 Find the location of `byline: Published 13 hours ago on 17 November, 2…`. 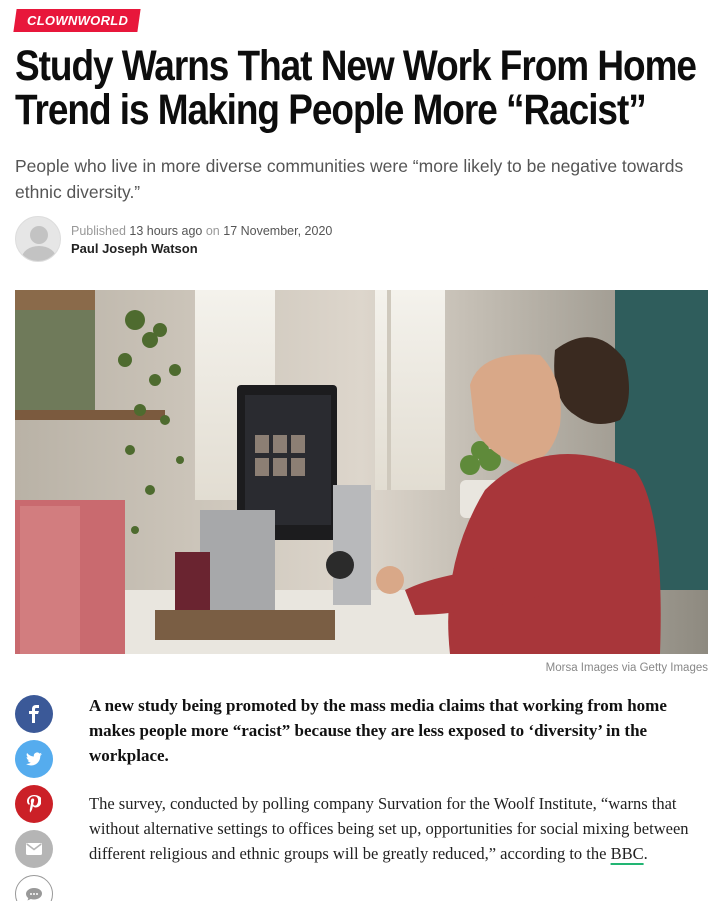

byline: Published 13 hours ago on 17 November, 2… is located at coordinates (215, 240).